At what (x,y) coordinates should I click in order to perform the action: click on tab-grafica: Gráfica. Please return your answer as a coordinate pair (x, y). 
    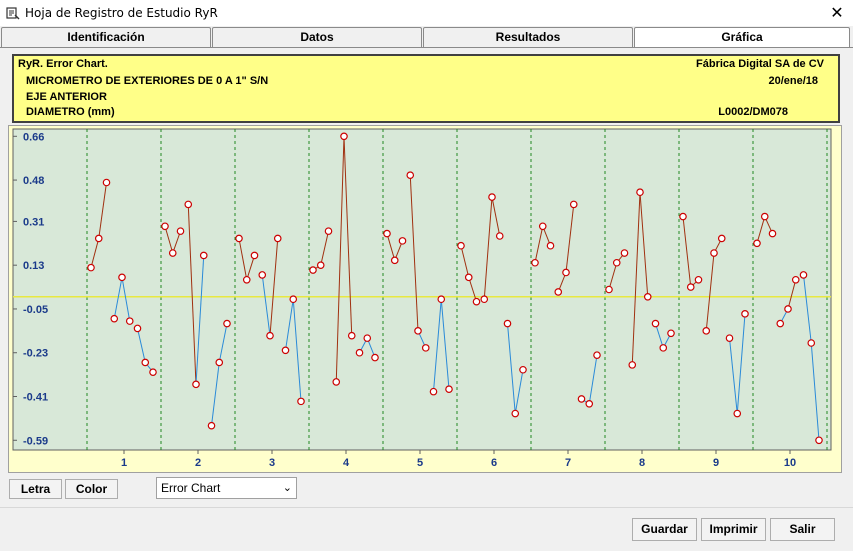
    Looking at the image, I should click on (742, 37).